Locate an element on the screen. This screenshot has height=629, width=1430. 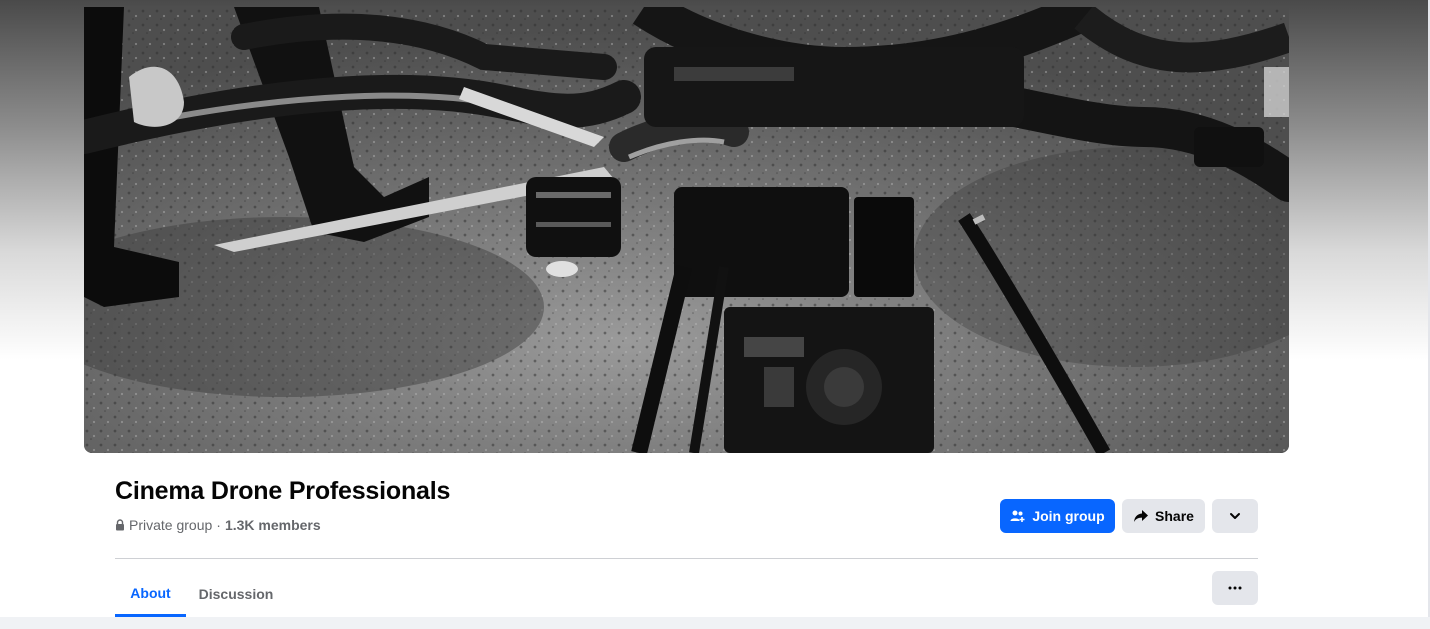
page-bottom-strip is located at coordinates (715, 623).